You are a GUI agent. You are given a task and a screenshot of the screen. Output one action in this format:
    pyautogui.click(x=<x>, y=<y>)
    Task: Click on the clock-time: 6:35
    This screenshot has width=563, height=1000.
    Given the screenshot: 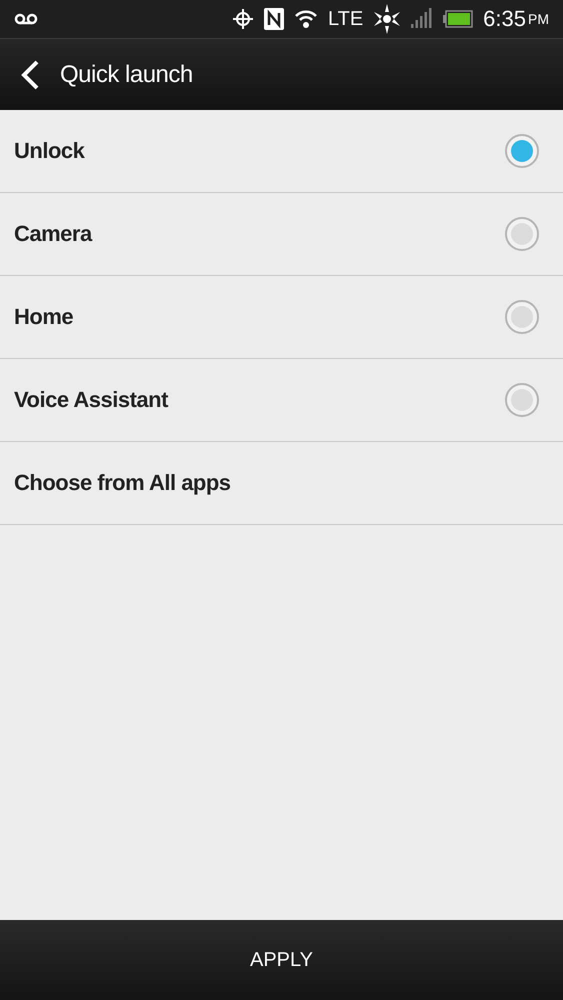 What is the action you would take?
    pyautogui.click(x=504, y=19)
    